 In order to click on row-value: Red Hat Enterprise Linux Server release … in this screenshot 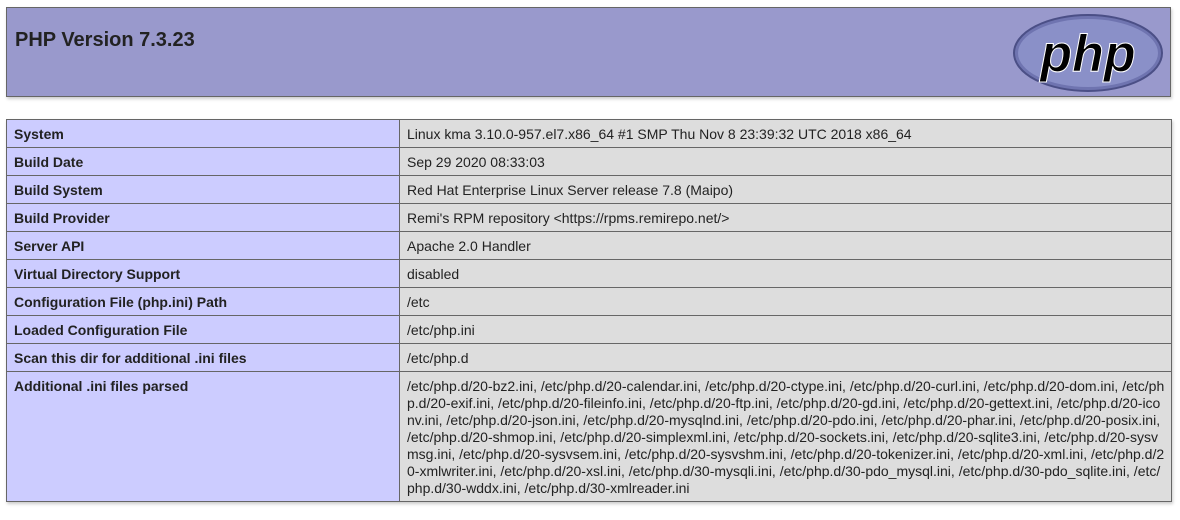, I will do `click(785, 189)`.